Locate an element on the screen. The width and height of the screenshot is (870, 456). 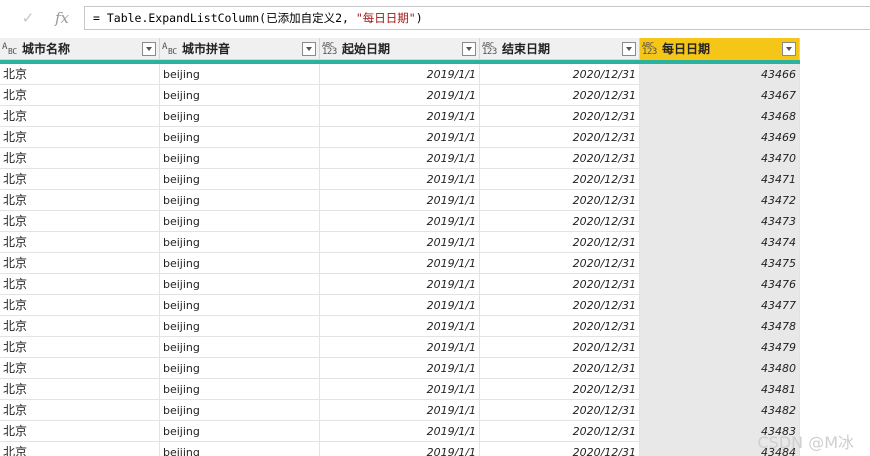
table-cell: 43472 is located at coordinates (720, 200).